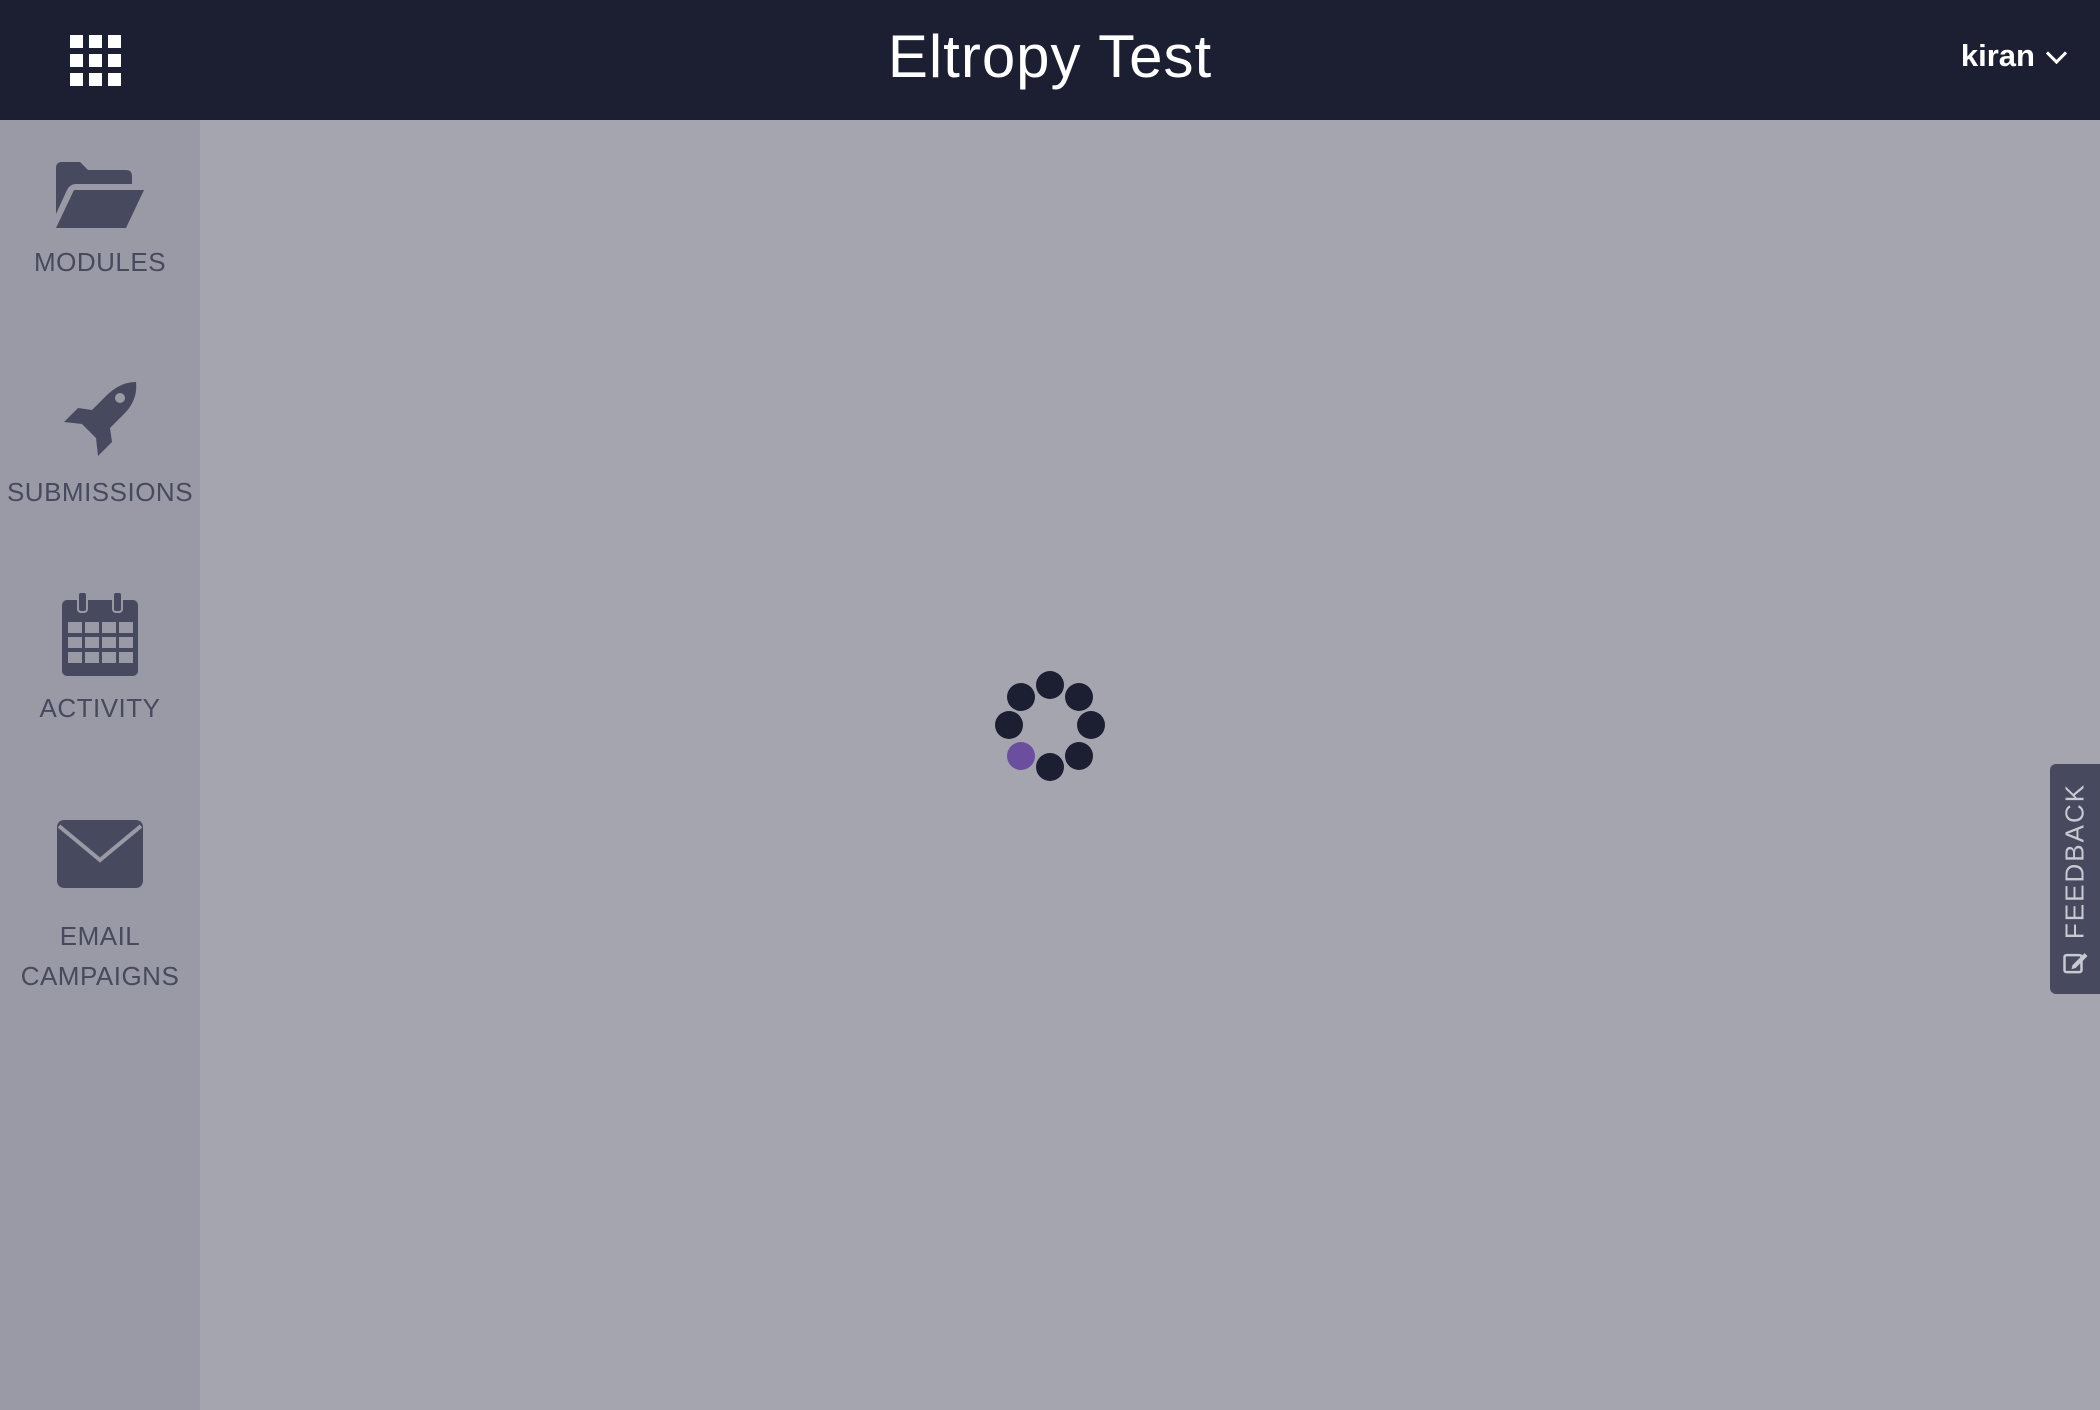 Image resolution: width=2100 pixels, height=1410 pixels. What do you see at coordinates (100, 854) in the screenshot?
I see `envelope-icon` at bounding box center [100, 854].